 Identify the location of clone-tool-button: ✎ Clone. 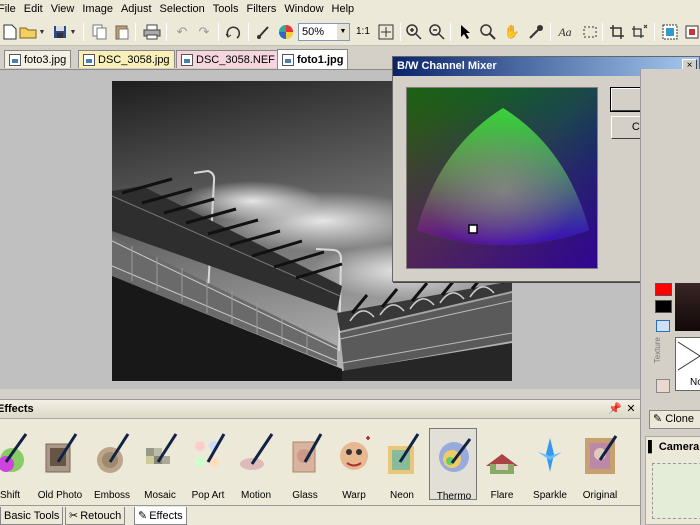
(674, 419).